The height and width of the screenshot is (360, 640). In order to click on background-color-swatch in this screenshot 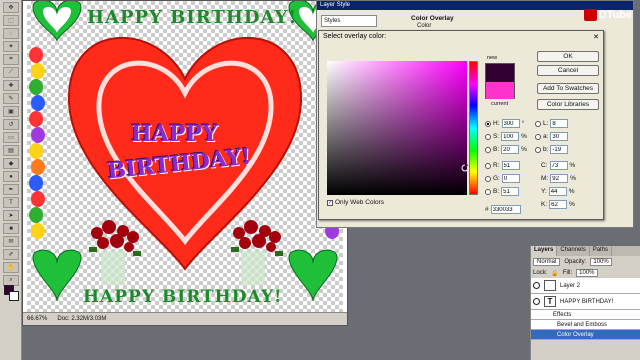, I will do `click(14, 296)`.